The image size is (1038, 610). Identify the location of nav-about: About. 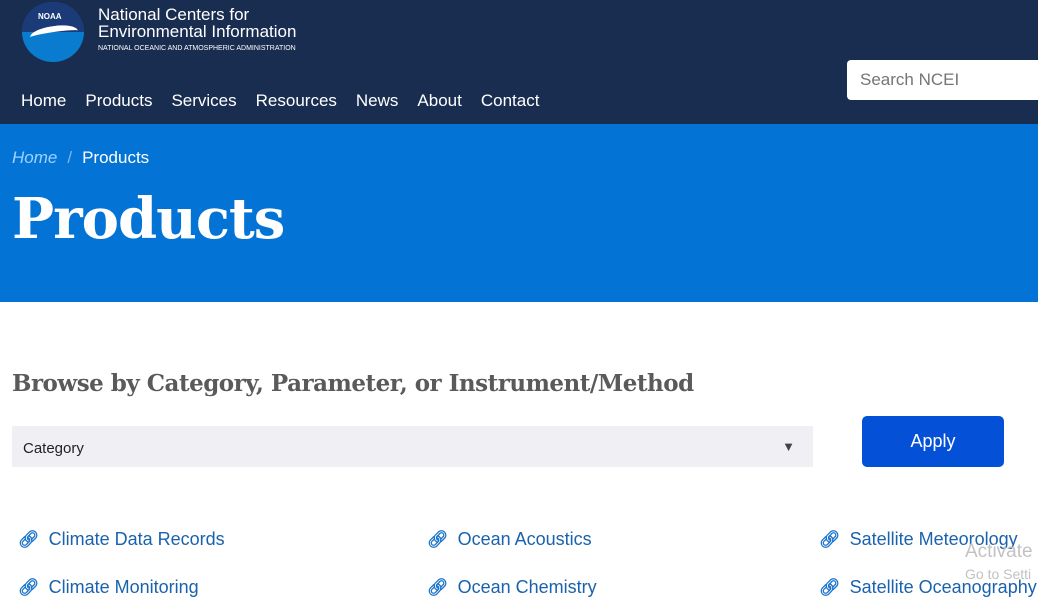
(439, 101).